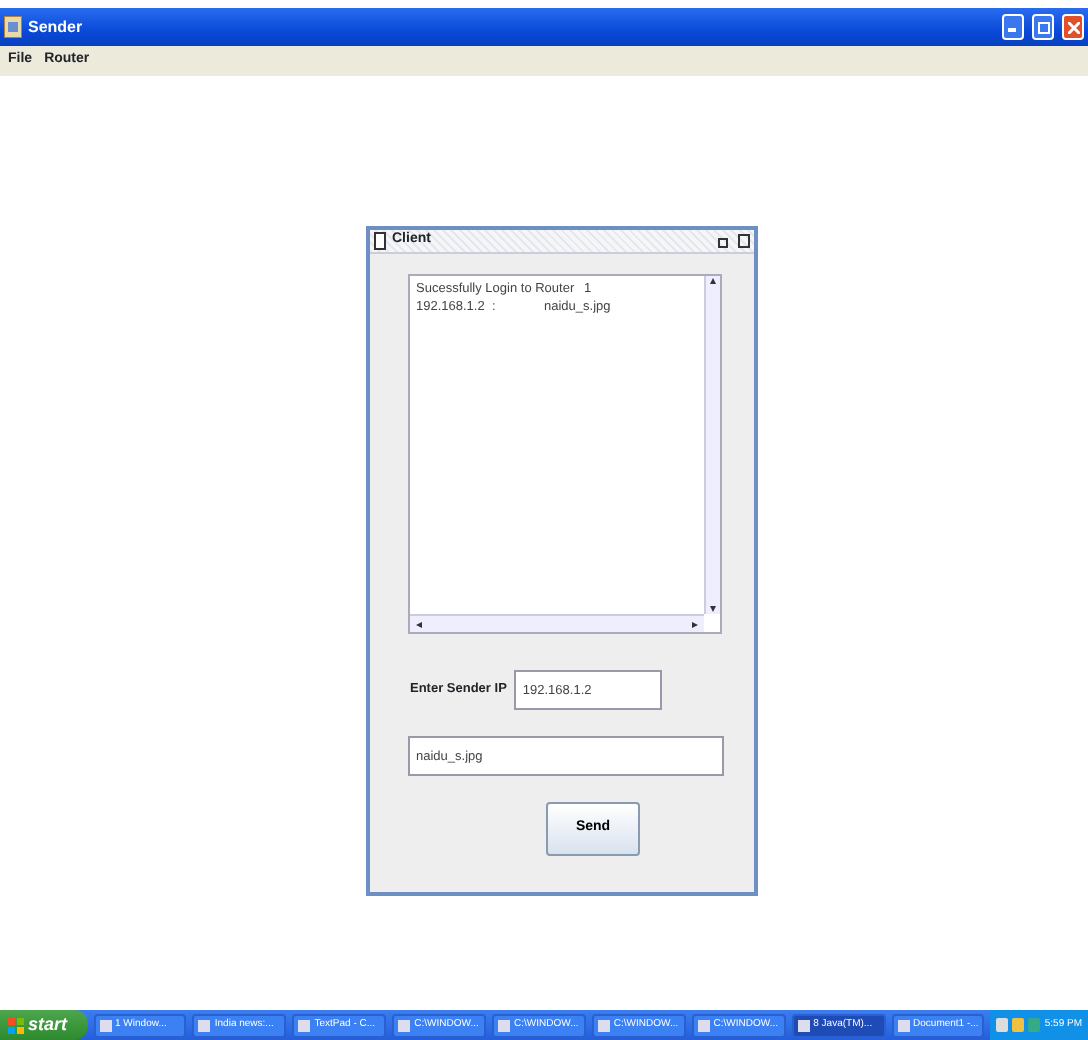  Describe the element at coordinates (44, 1025) in the screenshot. I see `start-button: start` at that location.